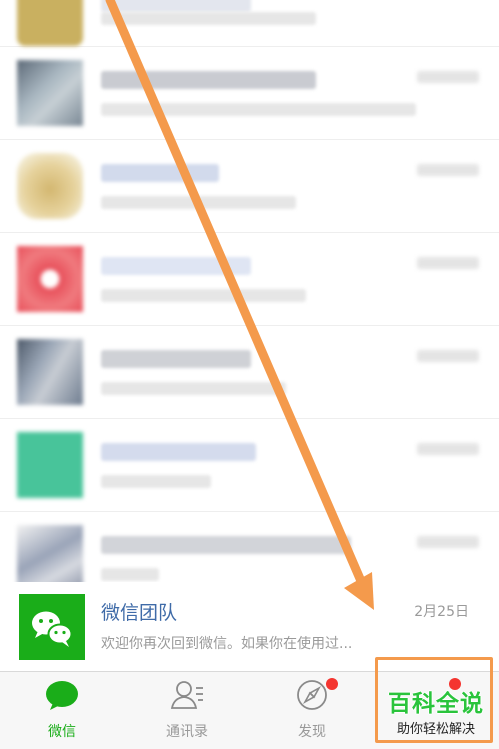 The width and height of the screenshot is (499, 749). What do you see at coordinates (441, 612) in the screenshot?
I see `chat-time: 2月25日` at bounding box center [441, 612].